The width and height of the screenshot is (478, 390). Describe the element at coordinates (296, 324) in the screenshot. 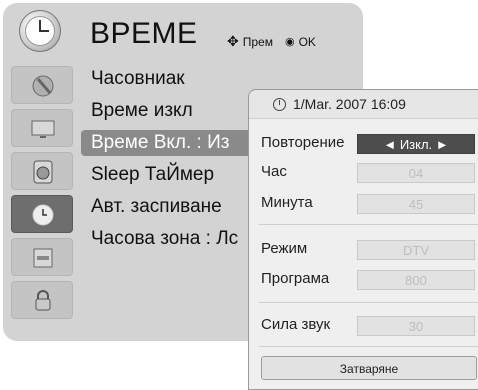

I see `volume-label: Сила звук` at that location.